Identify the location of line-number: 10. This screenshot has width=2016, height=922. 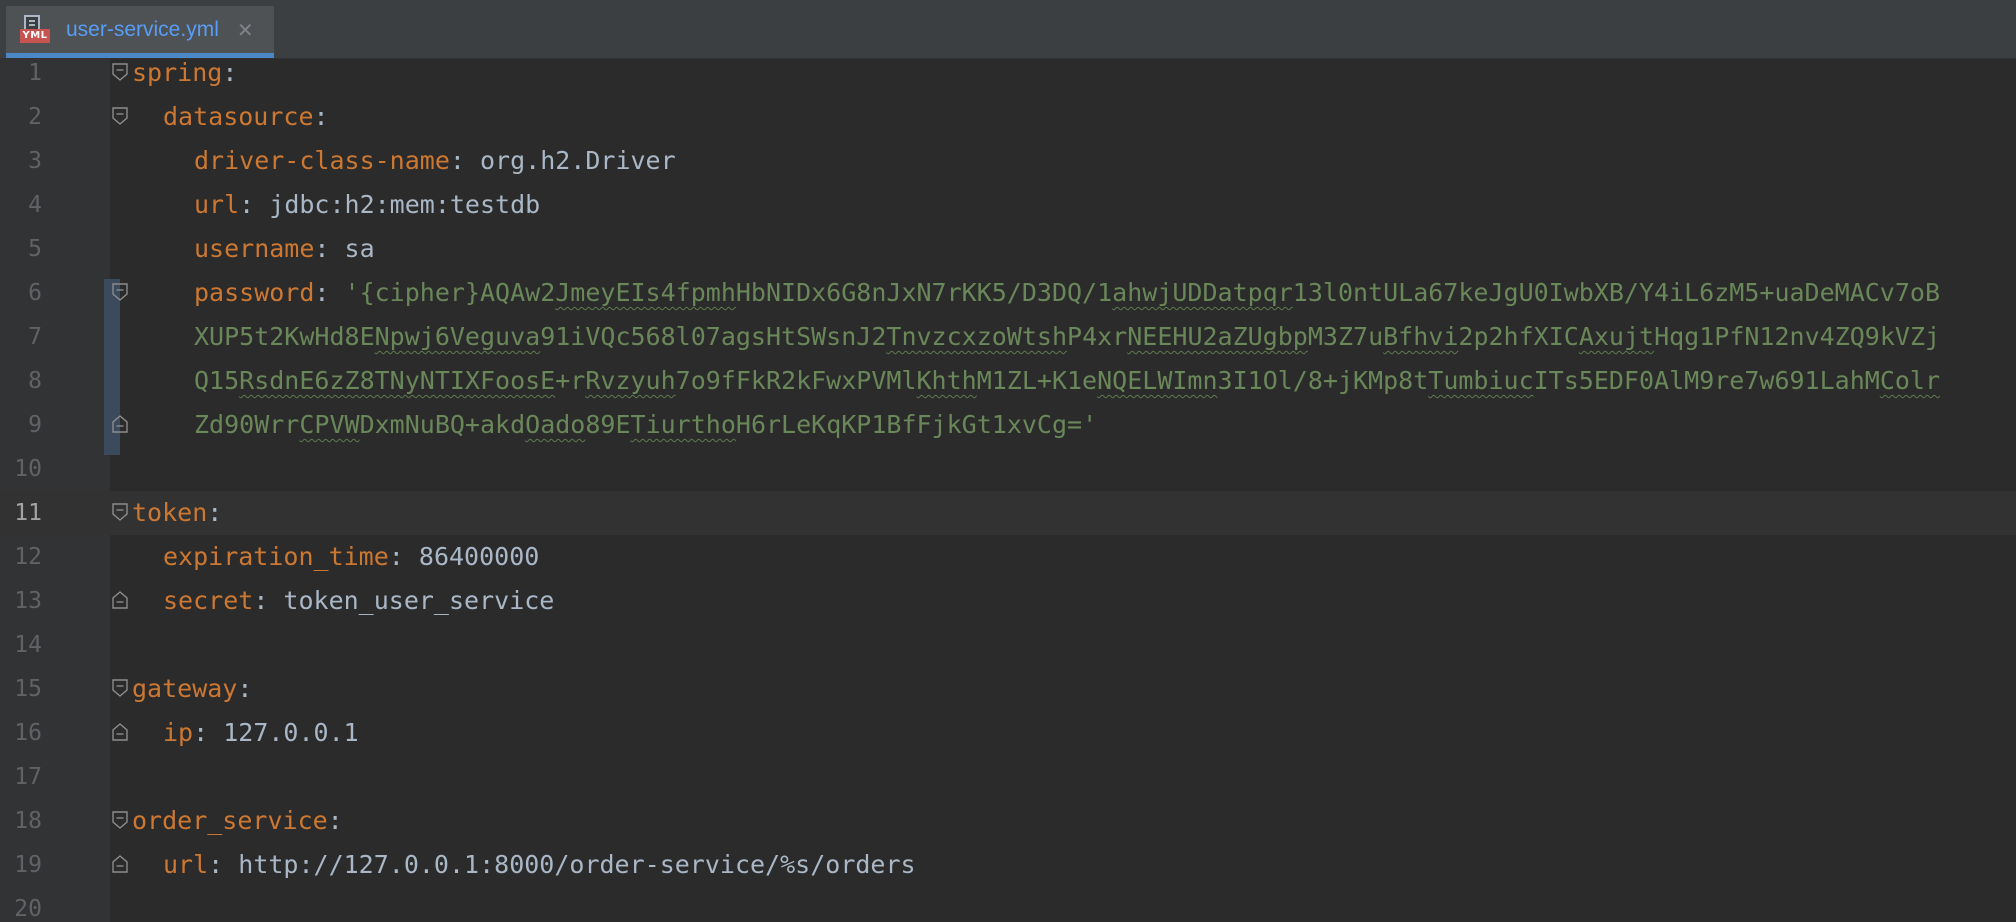
(28, 469).